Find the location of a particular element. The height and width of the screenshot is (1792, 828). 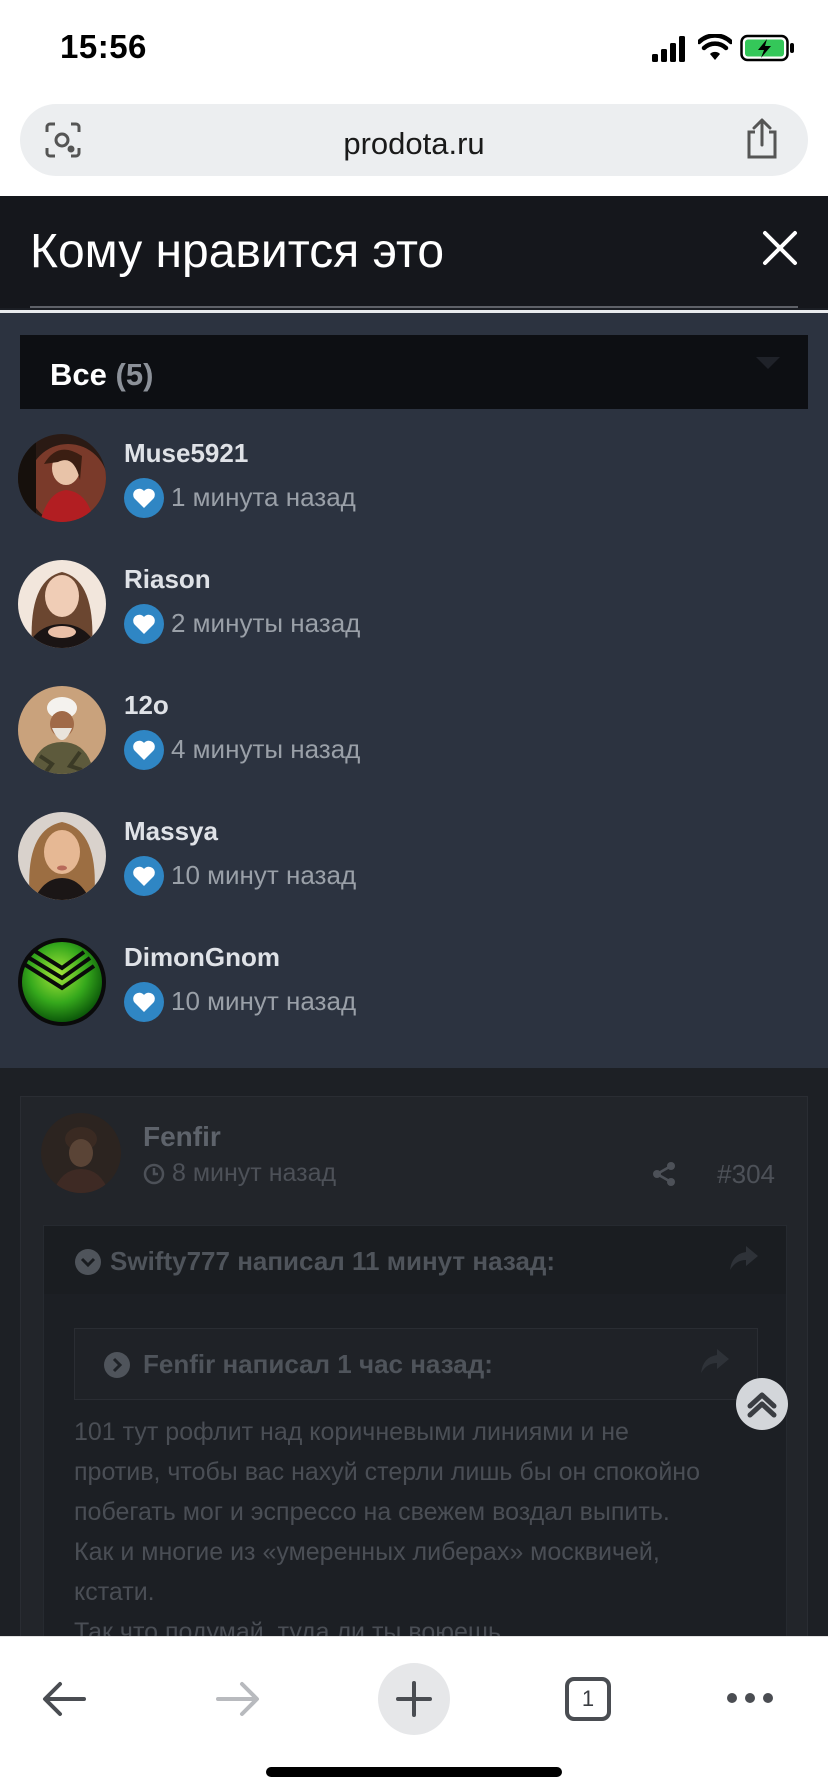

list-item: Muse5921 1 минута назад is located at coordinates (414, 483).